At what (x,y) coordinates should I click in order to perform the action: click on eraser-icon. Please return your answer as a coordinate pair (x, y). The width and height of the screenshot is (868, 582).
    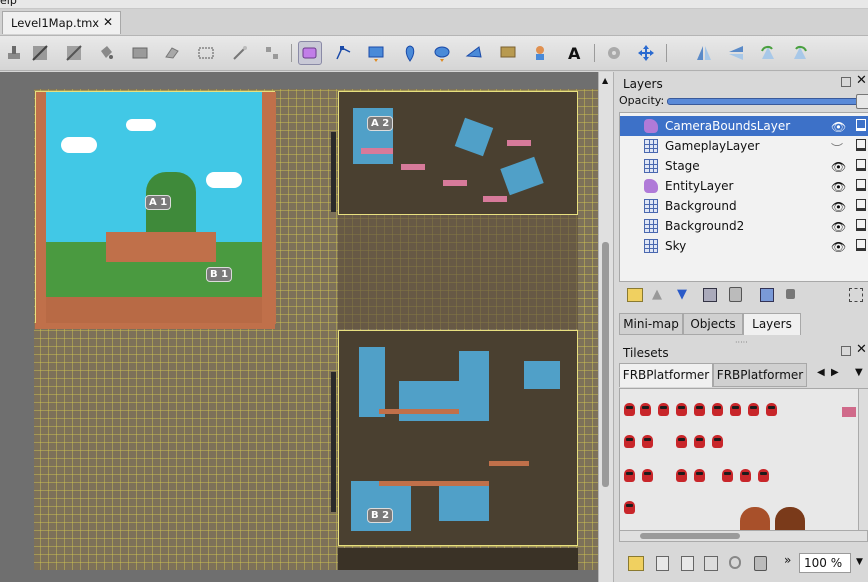
    Looking at the image, I should click on (172, 53).